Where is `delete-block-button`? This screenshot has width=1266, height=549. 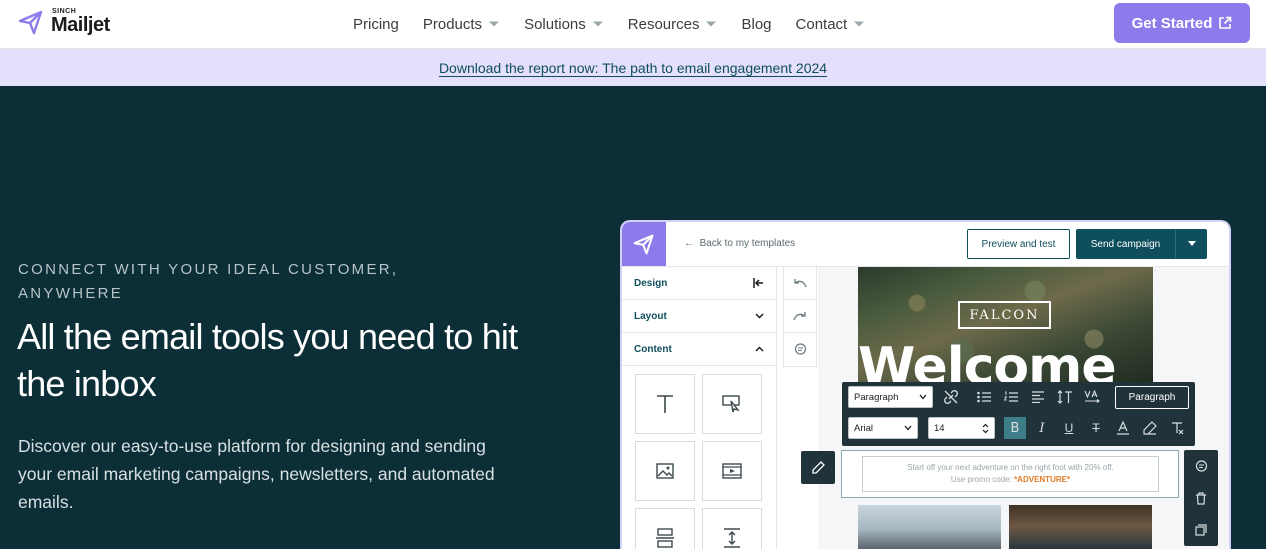
delete-block-button is located at coordinates (1201, 498).